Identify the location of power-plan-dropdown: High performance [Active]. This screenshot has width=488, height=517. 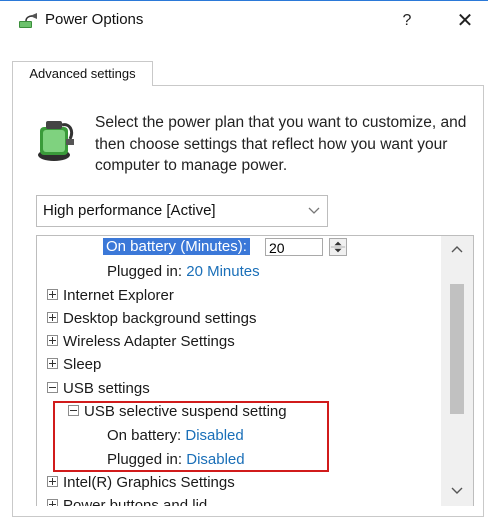
(182, 211).